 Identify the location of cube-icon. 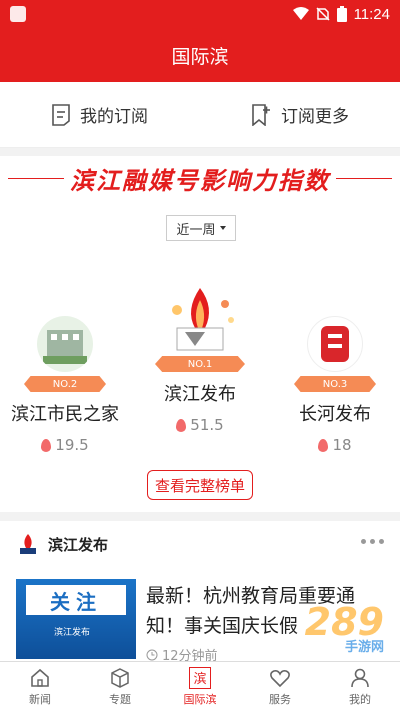
(120, 677).